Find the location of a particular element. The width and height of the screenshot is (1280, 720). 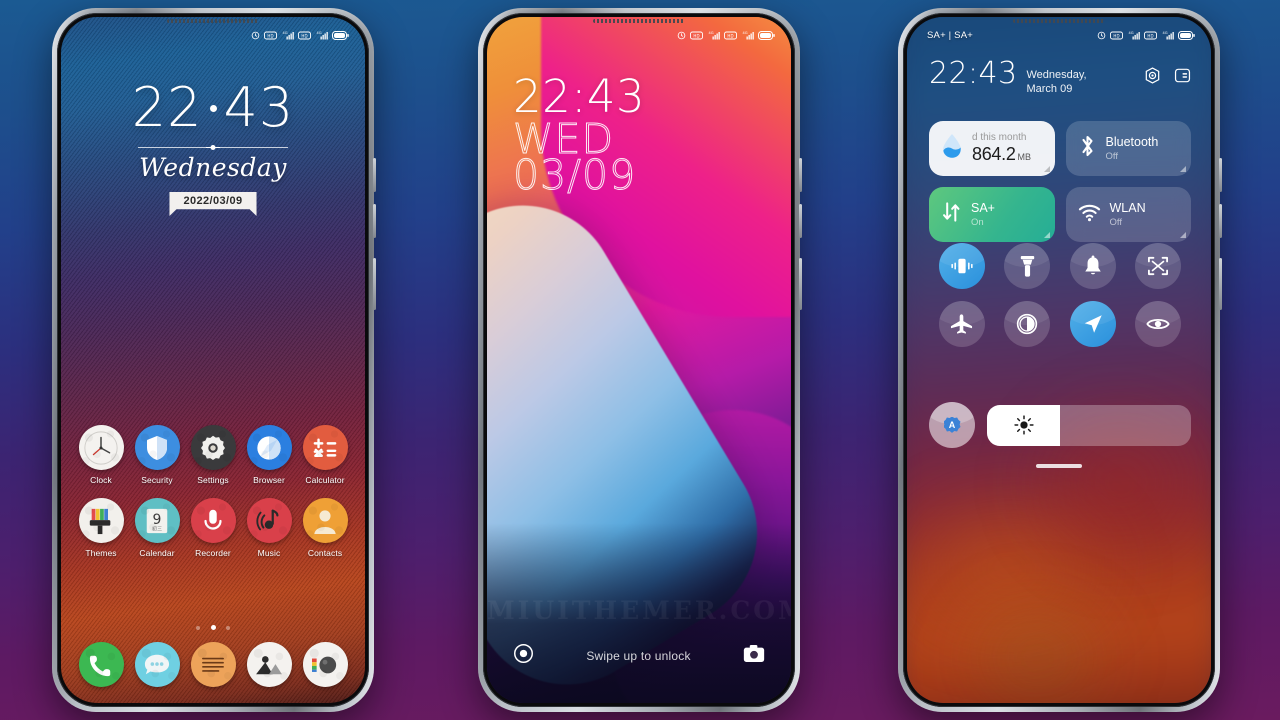

app-recorder: Recorder is located at coordinates (213, 528).